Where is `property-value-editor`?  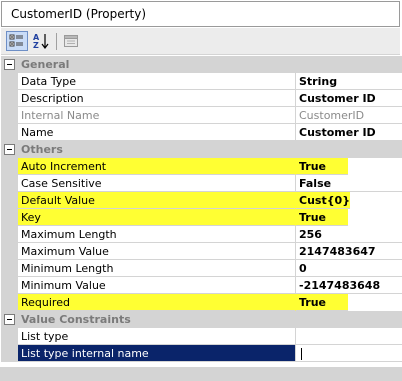 property-value-editor is located at coordinates (349, 353).